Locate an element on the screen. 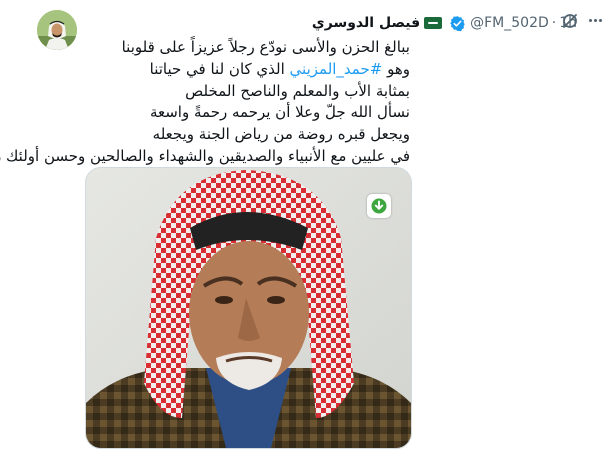 Image resolution: width=613 pixels, height=449 pixels. more-options-icon is located at coordinates (590, 20).